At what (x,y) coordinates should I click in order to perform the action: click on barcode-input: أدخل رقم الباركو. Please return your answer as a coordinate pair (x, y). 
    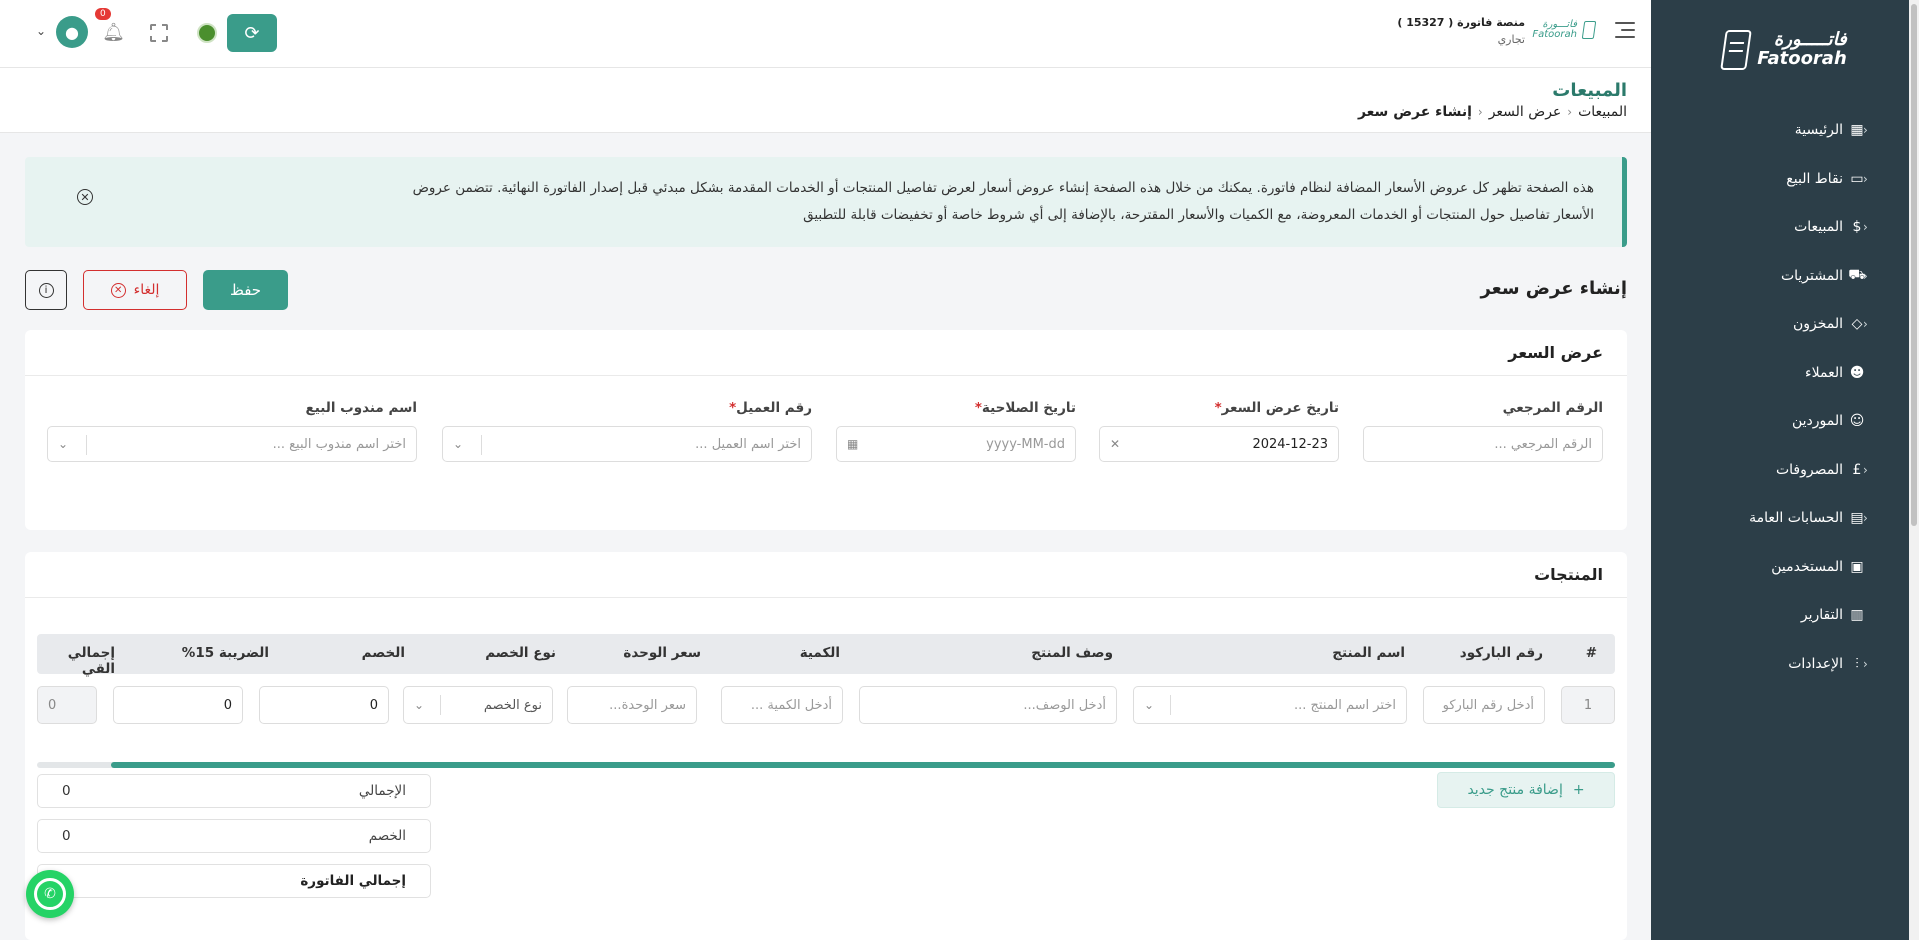
    Looking at the image, I should click on (1484, 705).